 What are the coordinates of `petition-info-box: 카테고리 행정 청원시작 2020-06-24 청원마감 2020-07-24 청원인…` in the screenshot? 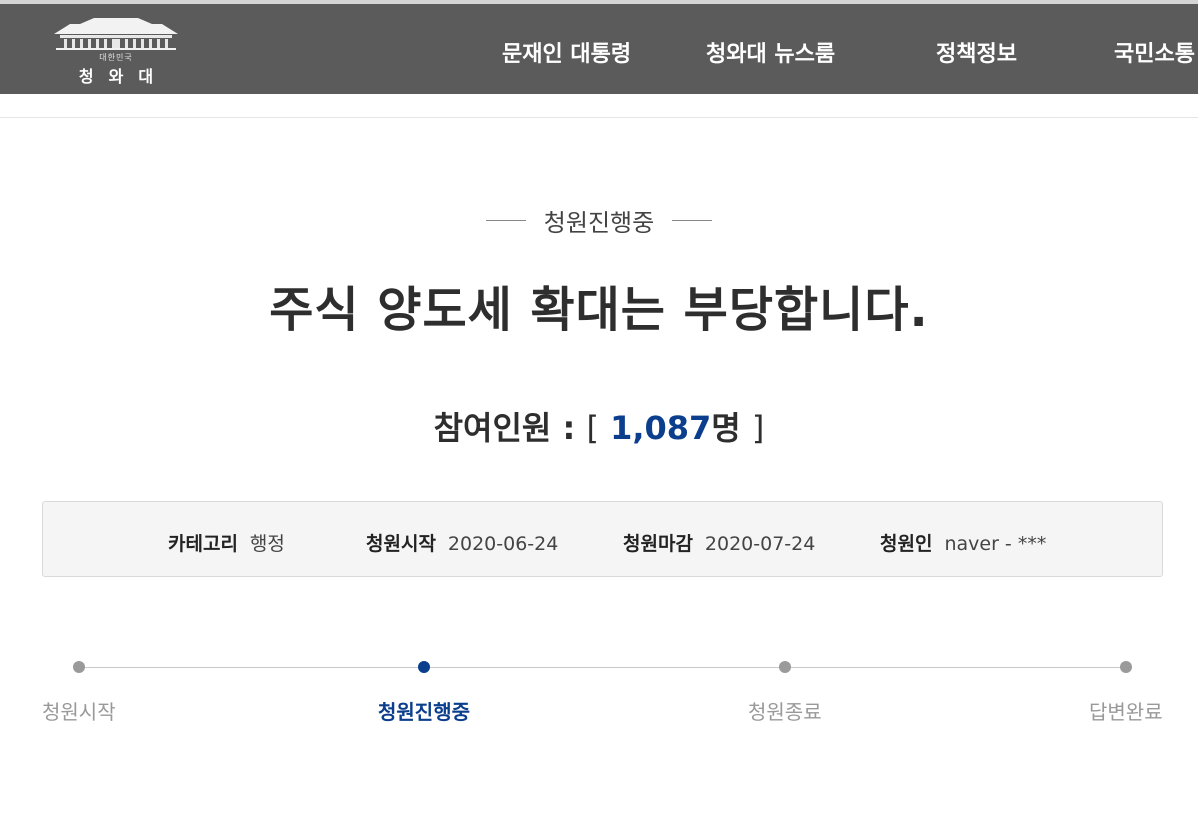 It's located at (602, 539).